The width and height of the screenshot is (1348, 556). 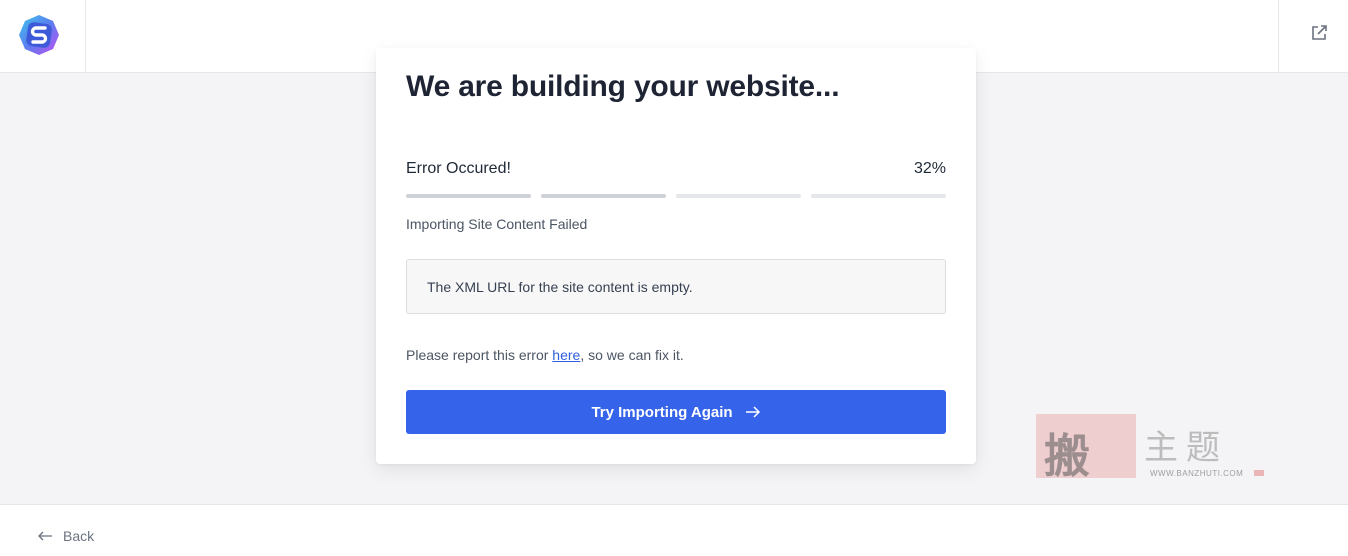 I want to click on logo-cell, so click(x=43, y=36).